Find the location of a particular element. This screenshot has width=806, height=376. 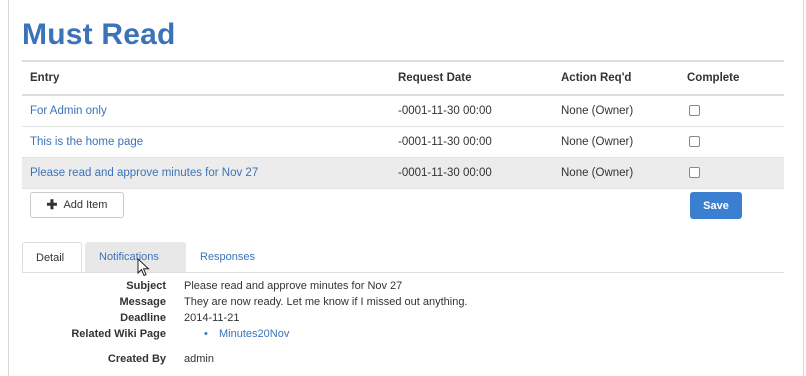

mouse-pointer-icon is located at coordinates (143, 267).